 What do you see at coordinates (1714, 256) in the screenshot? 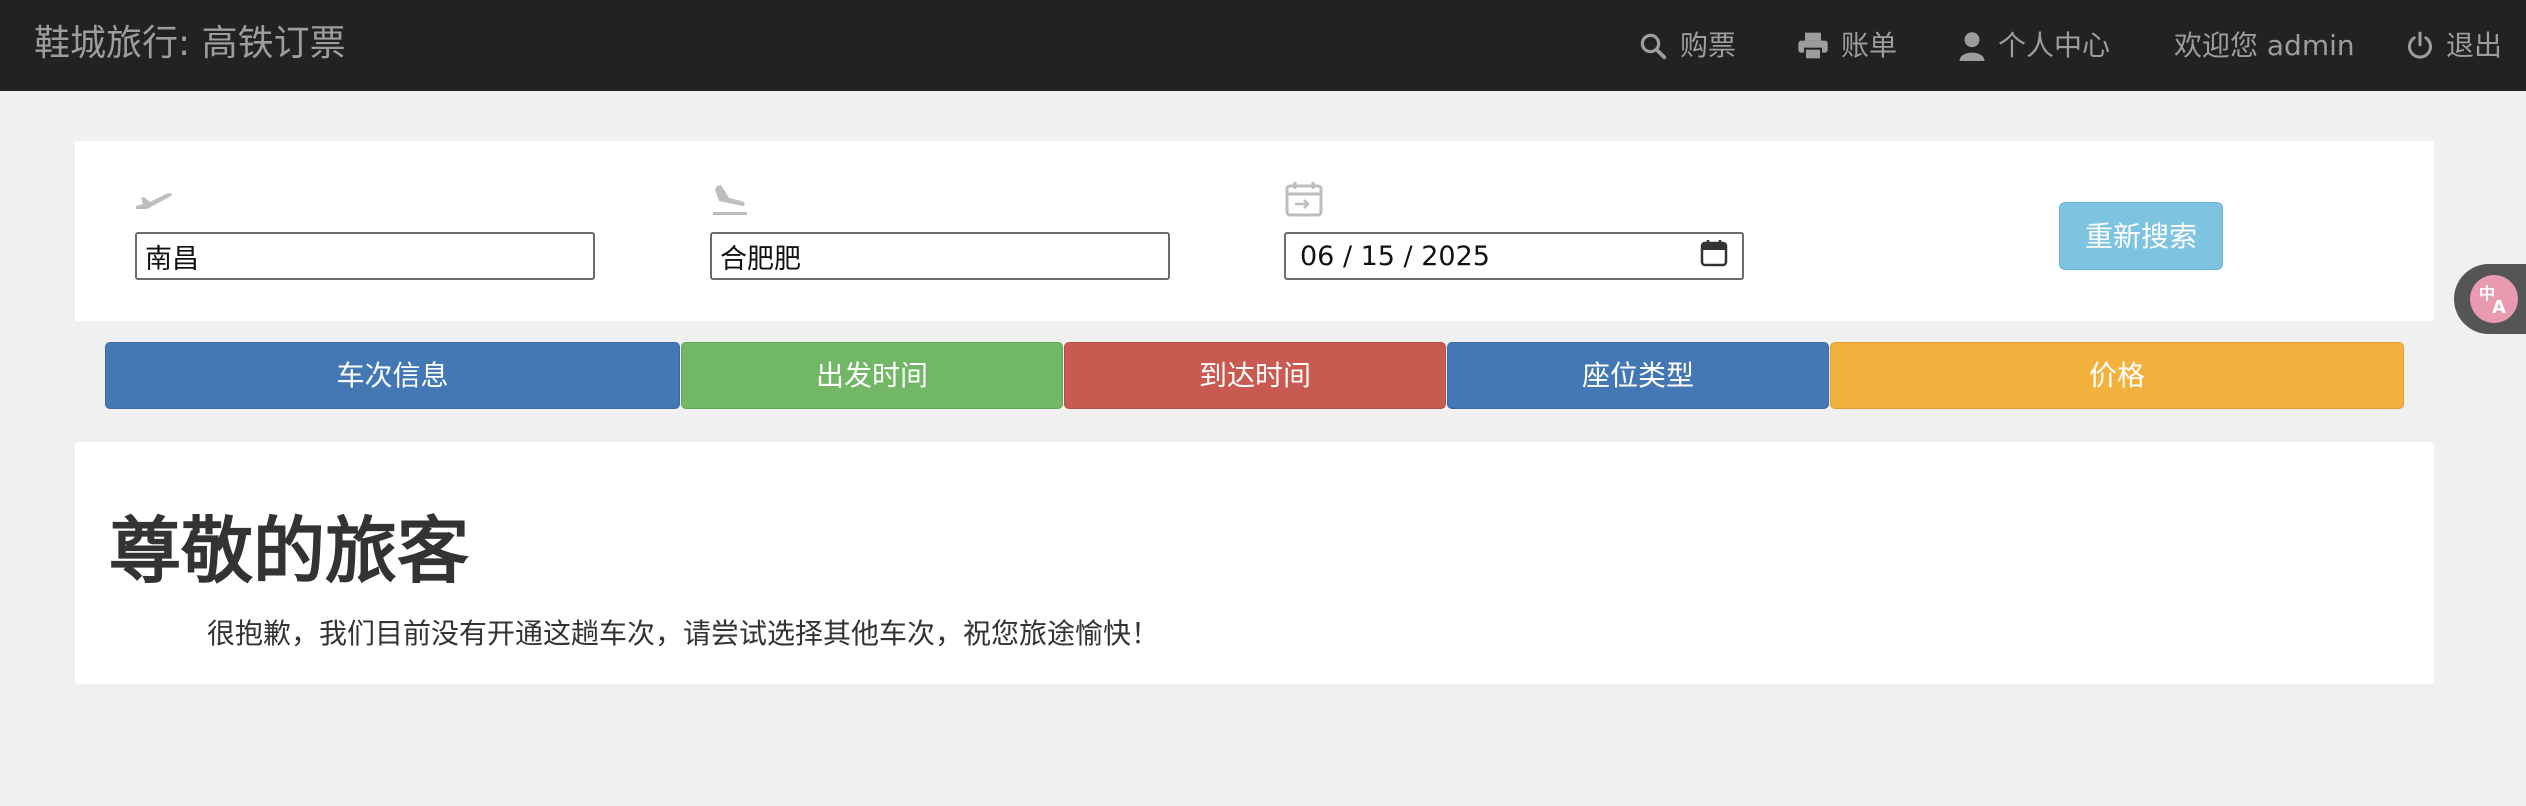
I see `calendar-picker-icon` at bounding box center [1714, 256].